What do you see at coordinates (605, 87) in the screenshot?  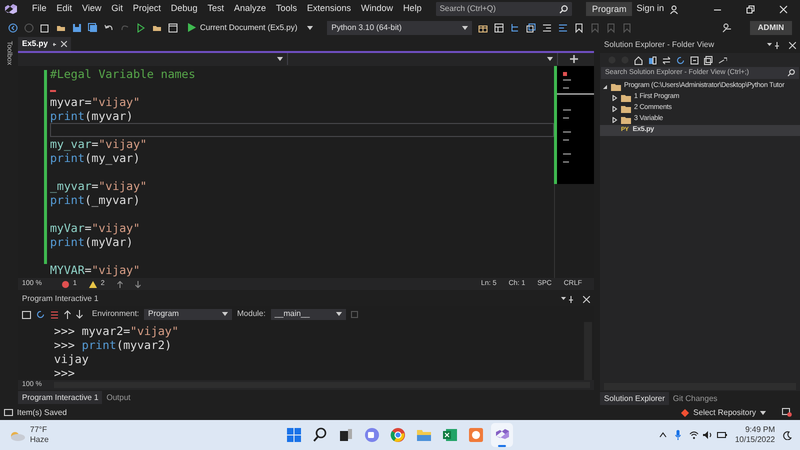 I see `collapse-arrow-icon` at bounding box center [605, 87].